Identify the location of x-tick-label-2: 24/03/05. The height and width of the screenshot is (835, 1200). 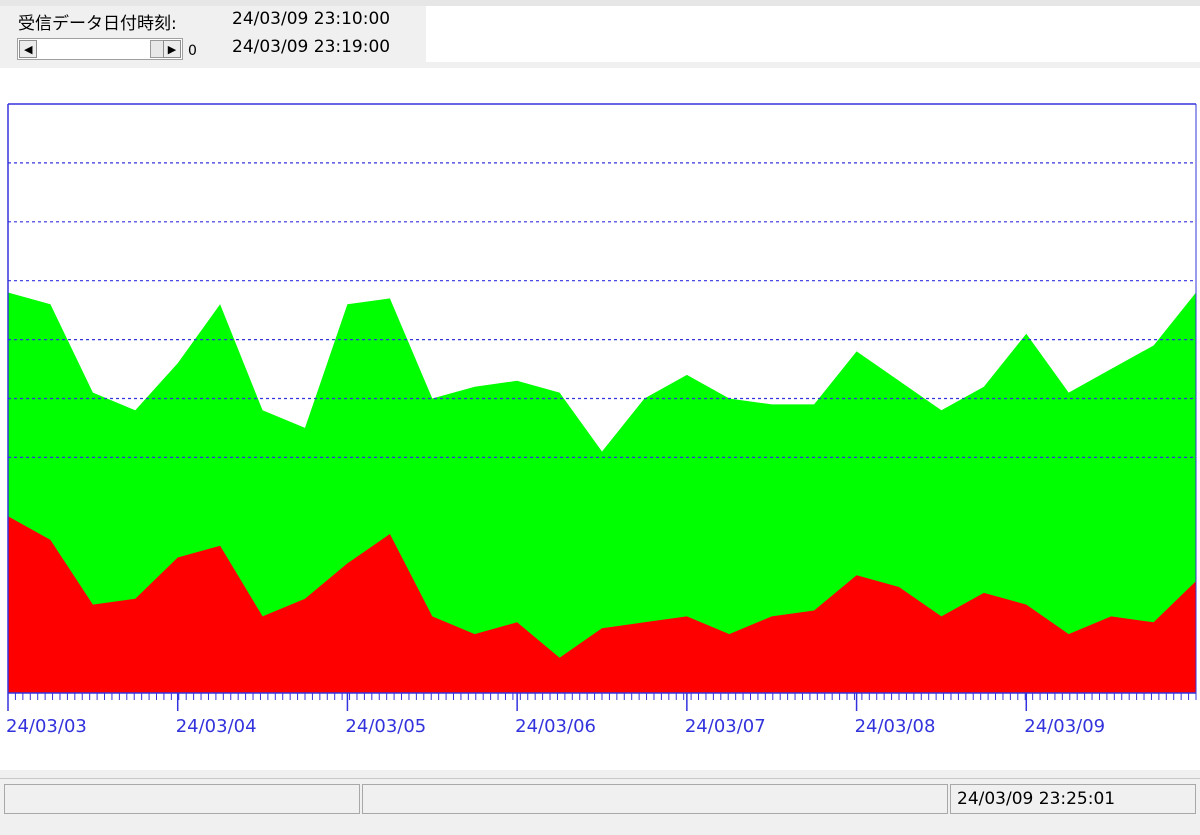
(385, 726).